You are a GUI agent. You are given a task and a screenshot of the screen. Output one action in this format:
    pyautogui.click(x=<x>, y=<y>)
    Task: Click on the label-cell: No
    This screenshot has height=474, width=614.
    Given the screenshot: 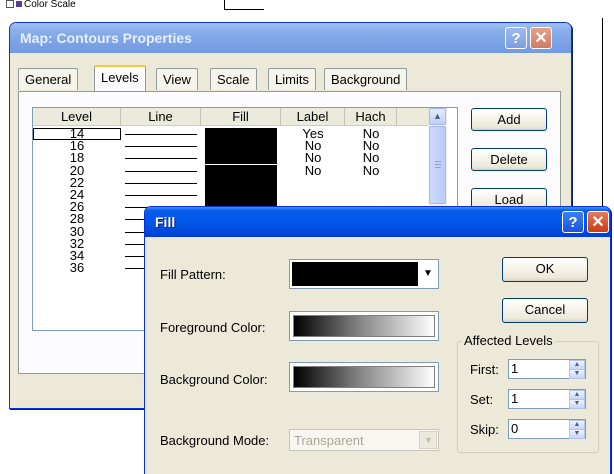 What is the action you would take?
    pyautogui.click(x=313, y=170)
    